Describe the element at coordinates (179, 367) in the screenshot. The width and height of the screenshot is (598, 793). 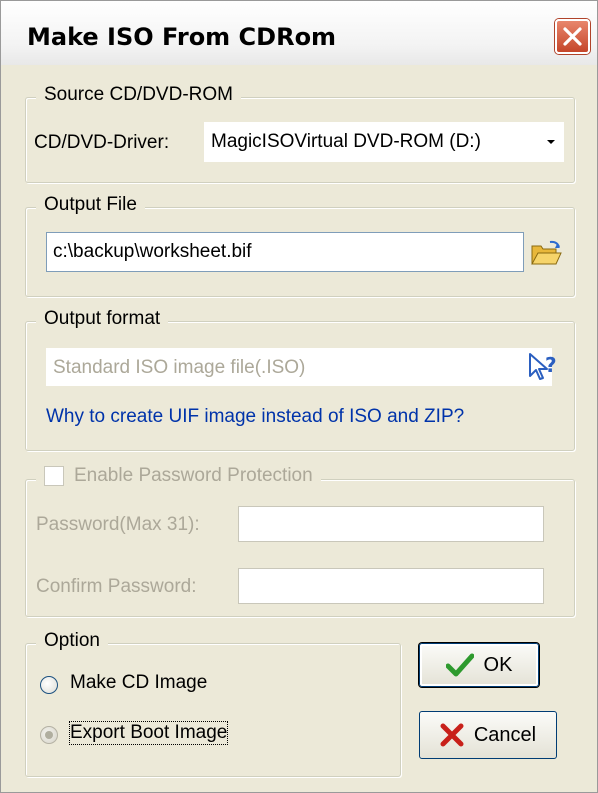
I see `format-select-value: Standard ISO image file(.ISO)` at that location.